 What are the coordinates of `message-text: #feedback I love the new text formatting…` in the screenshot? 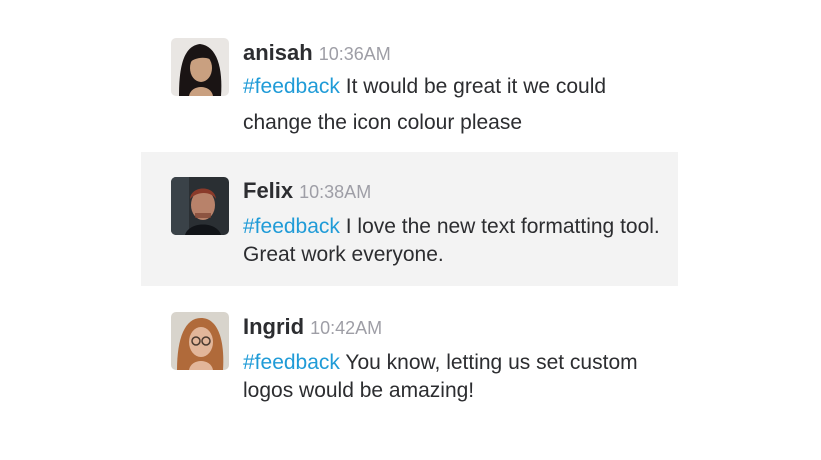 It's located at (456, 241).